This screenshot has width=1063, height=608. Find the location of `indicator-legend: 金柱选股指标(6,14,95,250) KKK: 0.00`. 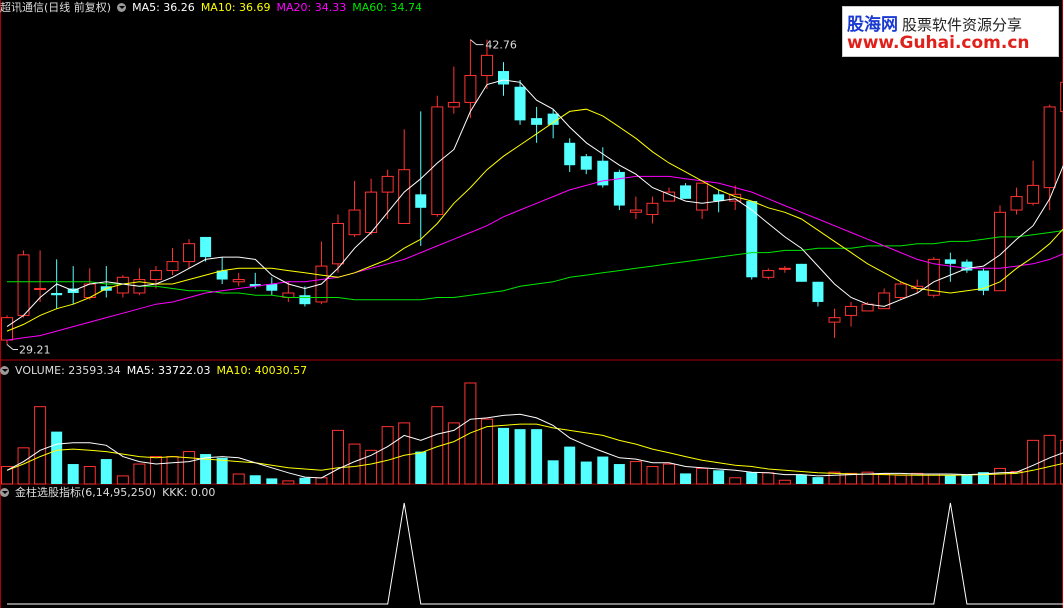

indicator-legend: 金柱选股指标(6,14,95,250) KKK: 0.00 is located at coordinates (110, 492).